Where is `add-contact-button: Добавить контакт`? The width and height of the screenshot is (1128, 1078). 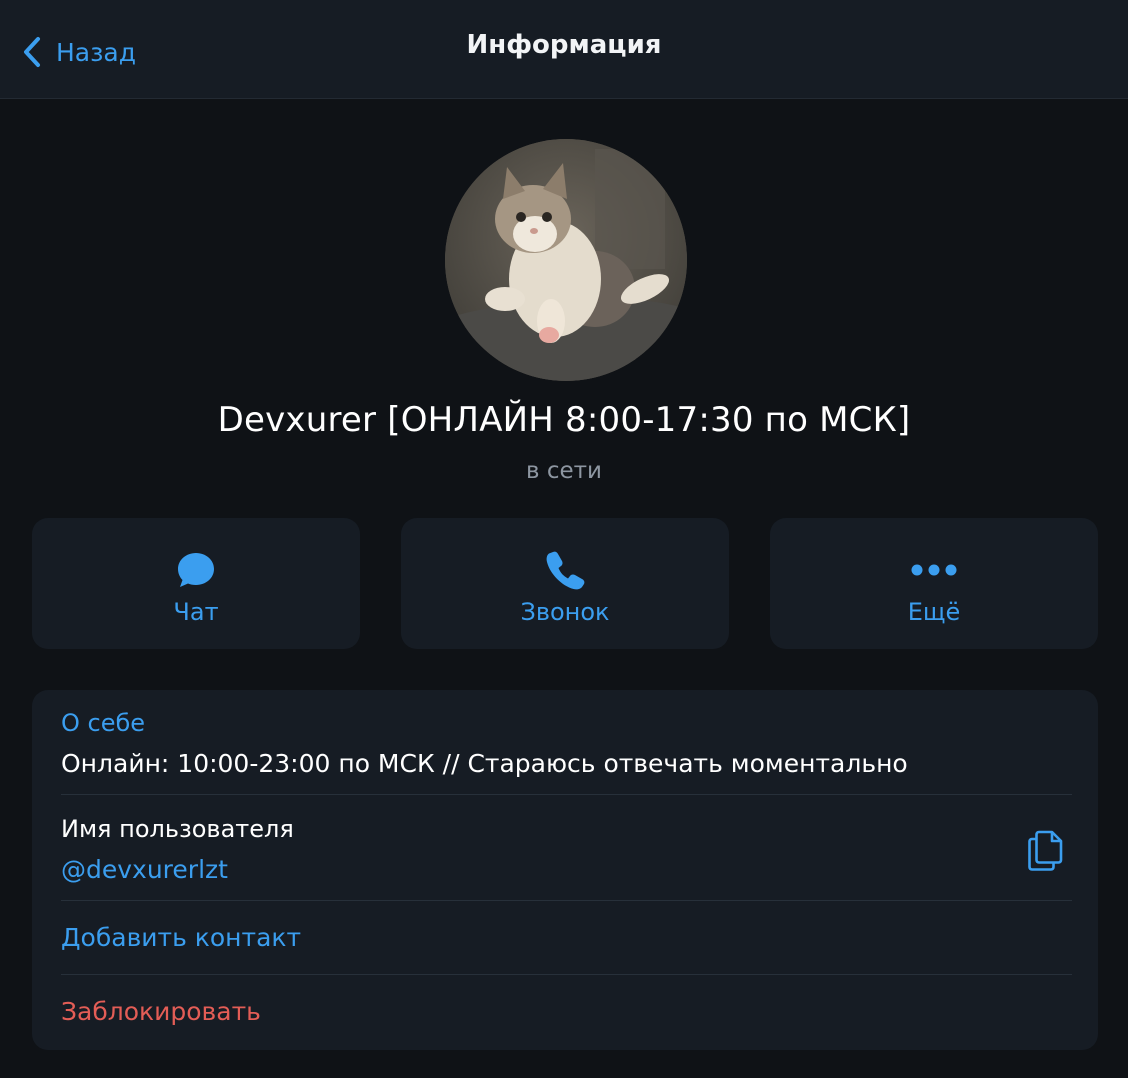
add-contact-button: Добавить контакт is located at coordinates (566, 937).